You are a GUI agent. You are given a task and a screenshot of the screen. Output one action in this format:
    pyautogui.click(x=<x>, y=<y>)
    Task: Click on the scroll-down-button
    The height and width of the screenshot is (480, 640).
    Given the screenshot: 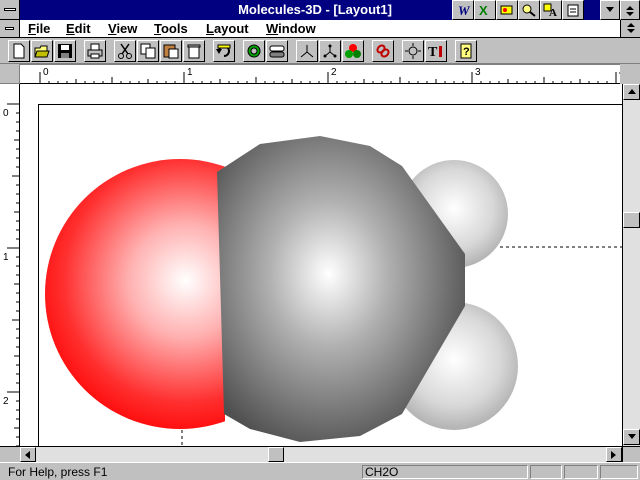 What is the action you would take?
    pyautogui.click(x=631, y=437)
    